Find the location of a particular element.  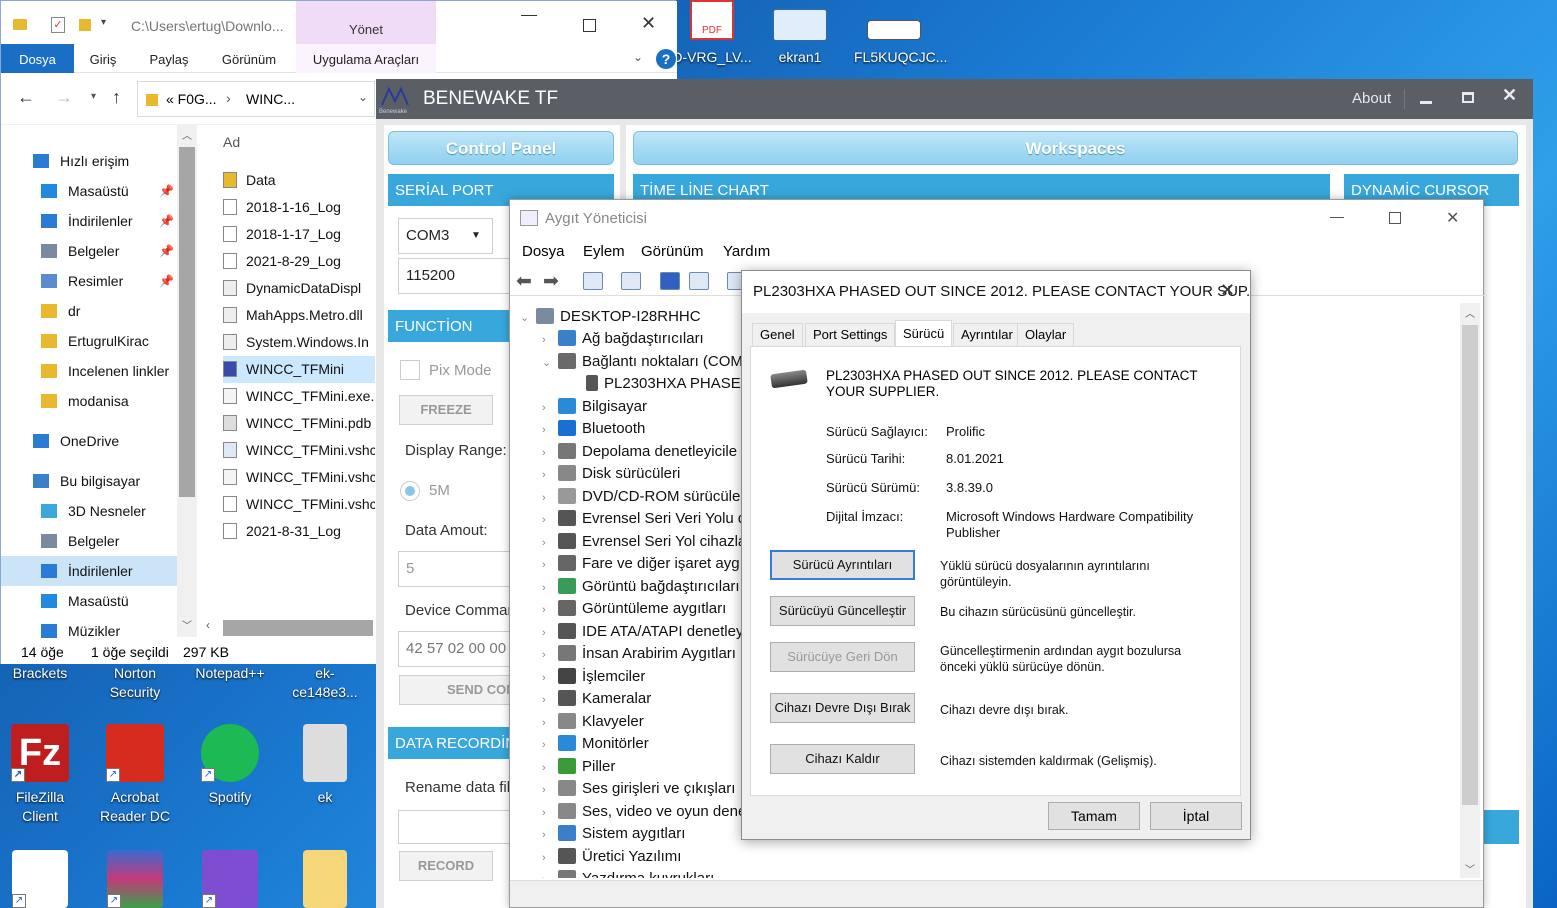

ribbon-expand-icon: ⌄ is located at coordinates (638, 57).